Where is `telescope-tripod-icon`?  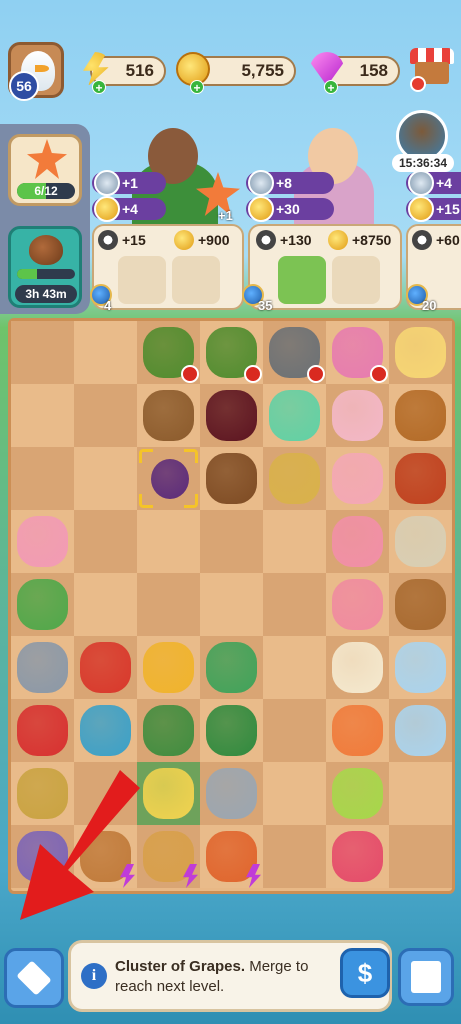 telescope-tripod-icon is located at coordinates (420, 415).